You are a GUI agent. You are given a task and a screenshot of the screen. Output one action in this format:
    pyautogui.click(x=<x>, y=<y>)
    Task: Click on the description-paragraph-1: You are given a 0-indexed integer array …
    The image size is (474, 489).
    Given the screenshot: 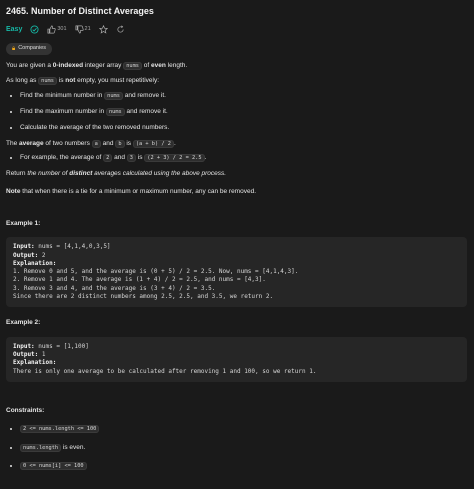 What is the action you would take?
    pyautogui.click(x=236, y=66)
    